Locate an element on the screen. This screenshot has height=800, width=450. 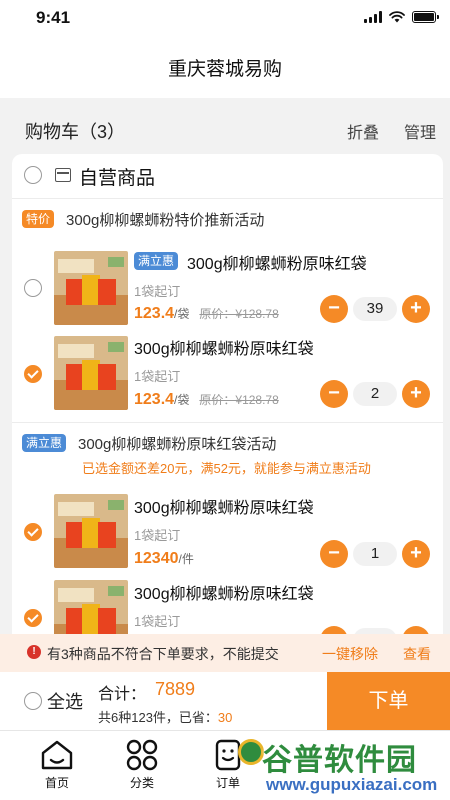
summary-text: 共6种123件，已省： is located at coordinates (158, 717).